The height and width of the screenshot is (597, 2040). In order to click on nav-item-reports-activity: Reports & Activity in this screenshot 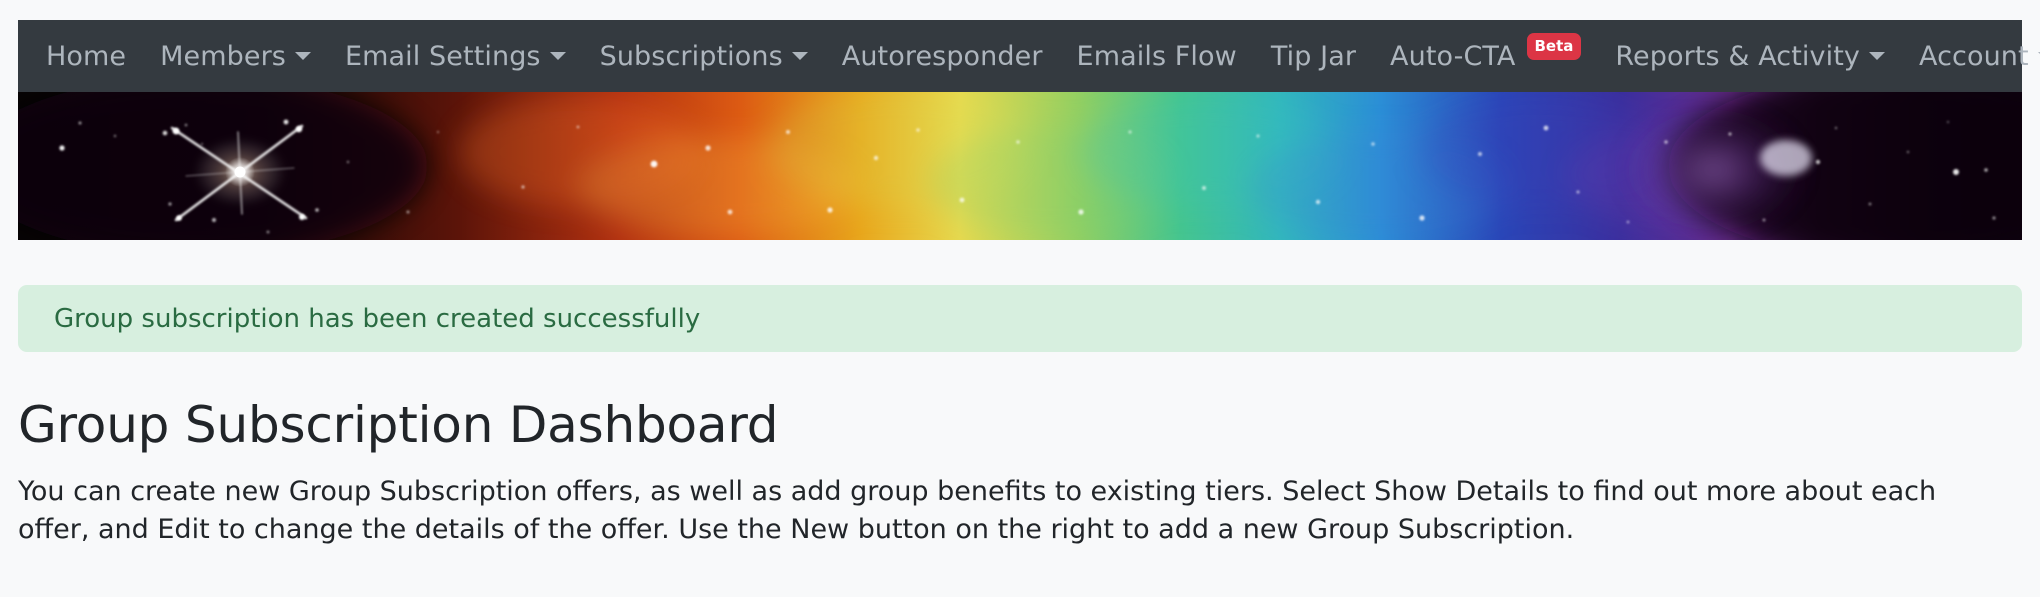, I will do `click(1750, 56)`.